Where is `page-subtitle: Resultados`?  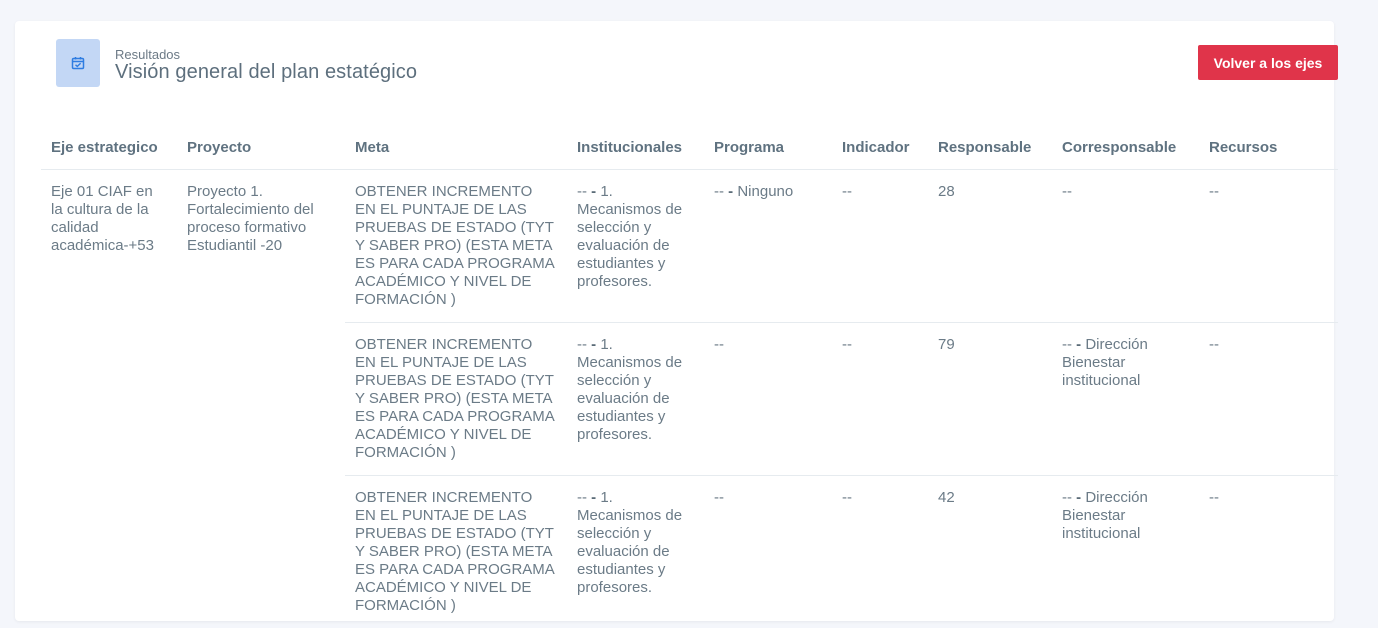
page-subtitle: Resultados is located at coordinates (147, 54).